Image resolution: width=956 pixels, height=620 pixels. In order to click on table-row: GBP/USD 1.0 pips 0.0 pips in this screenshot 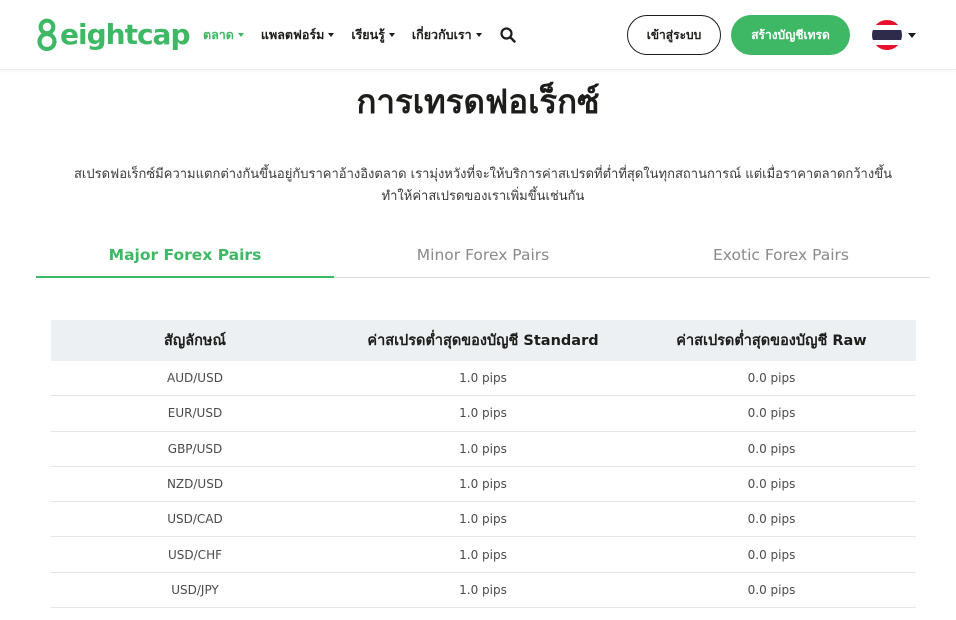, I will do `click(483, 449)`.